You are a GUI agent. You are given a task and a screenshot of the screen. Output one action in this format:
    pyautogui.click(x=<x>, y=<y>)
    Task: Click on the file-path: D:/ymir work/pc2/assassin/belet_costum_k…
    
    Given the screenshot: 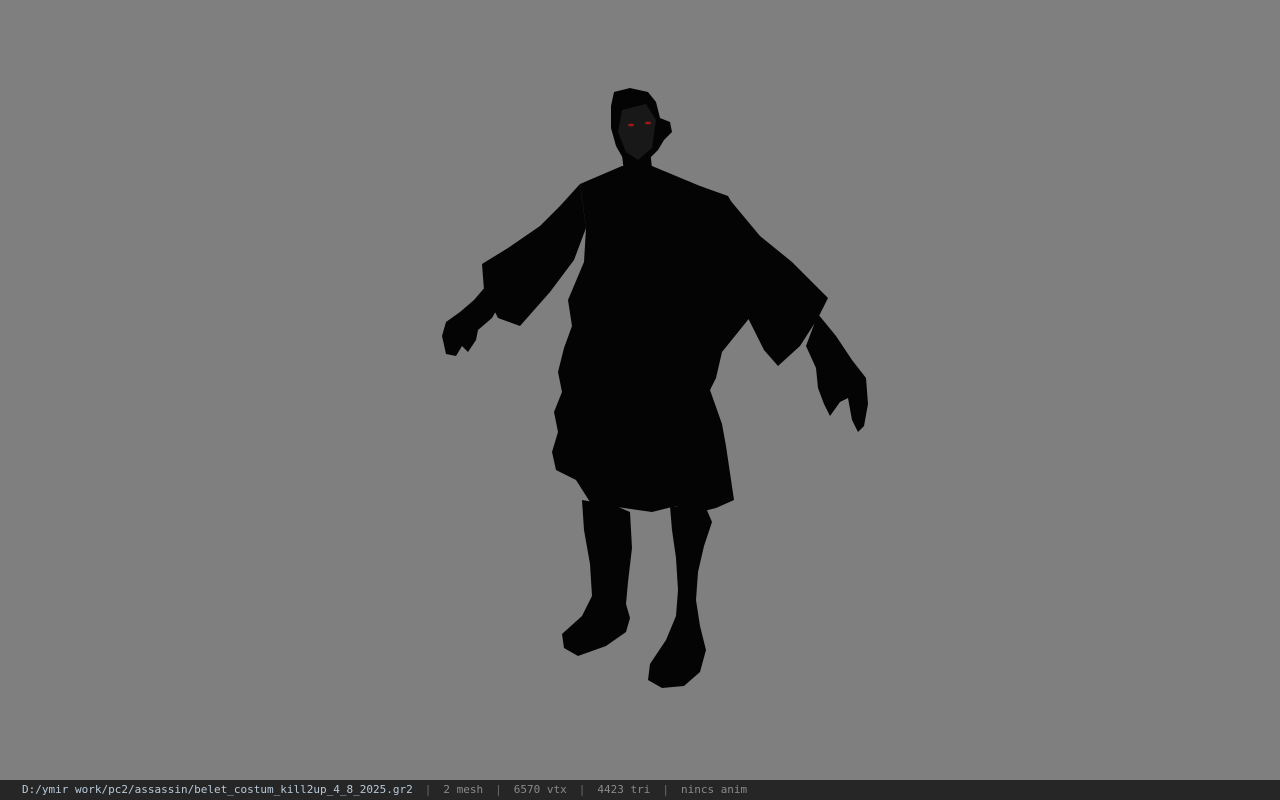 What is the action you would take?
    pyautogui.click(x=217, y=789)
    